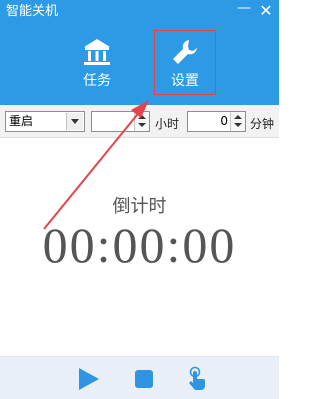 This screenshot has height=399, width=320. I want to click on control-bar: 重启 小时 0 分钟, so click(139, 121).